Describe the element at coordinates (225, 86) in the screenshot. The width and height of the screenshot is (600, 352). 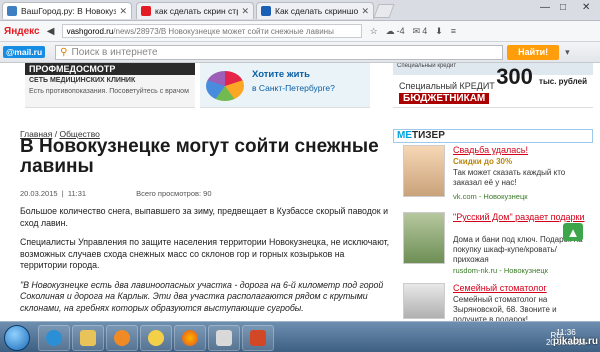
I see `lyubimy-gorod-logo` at that location.